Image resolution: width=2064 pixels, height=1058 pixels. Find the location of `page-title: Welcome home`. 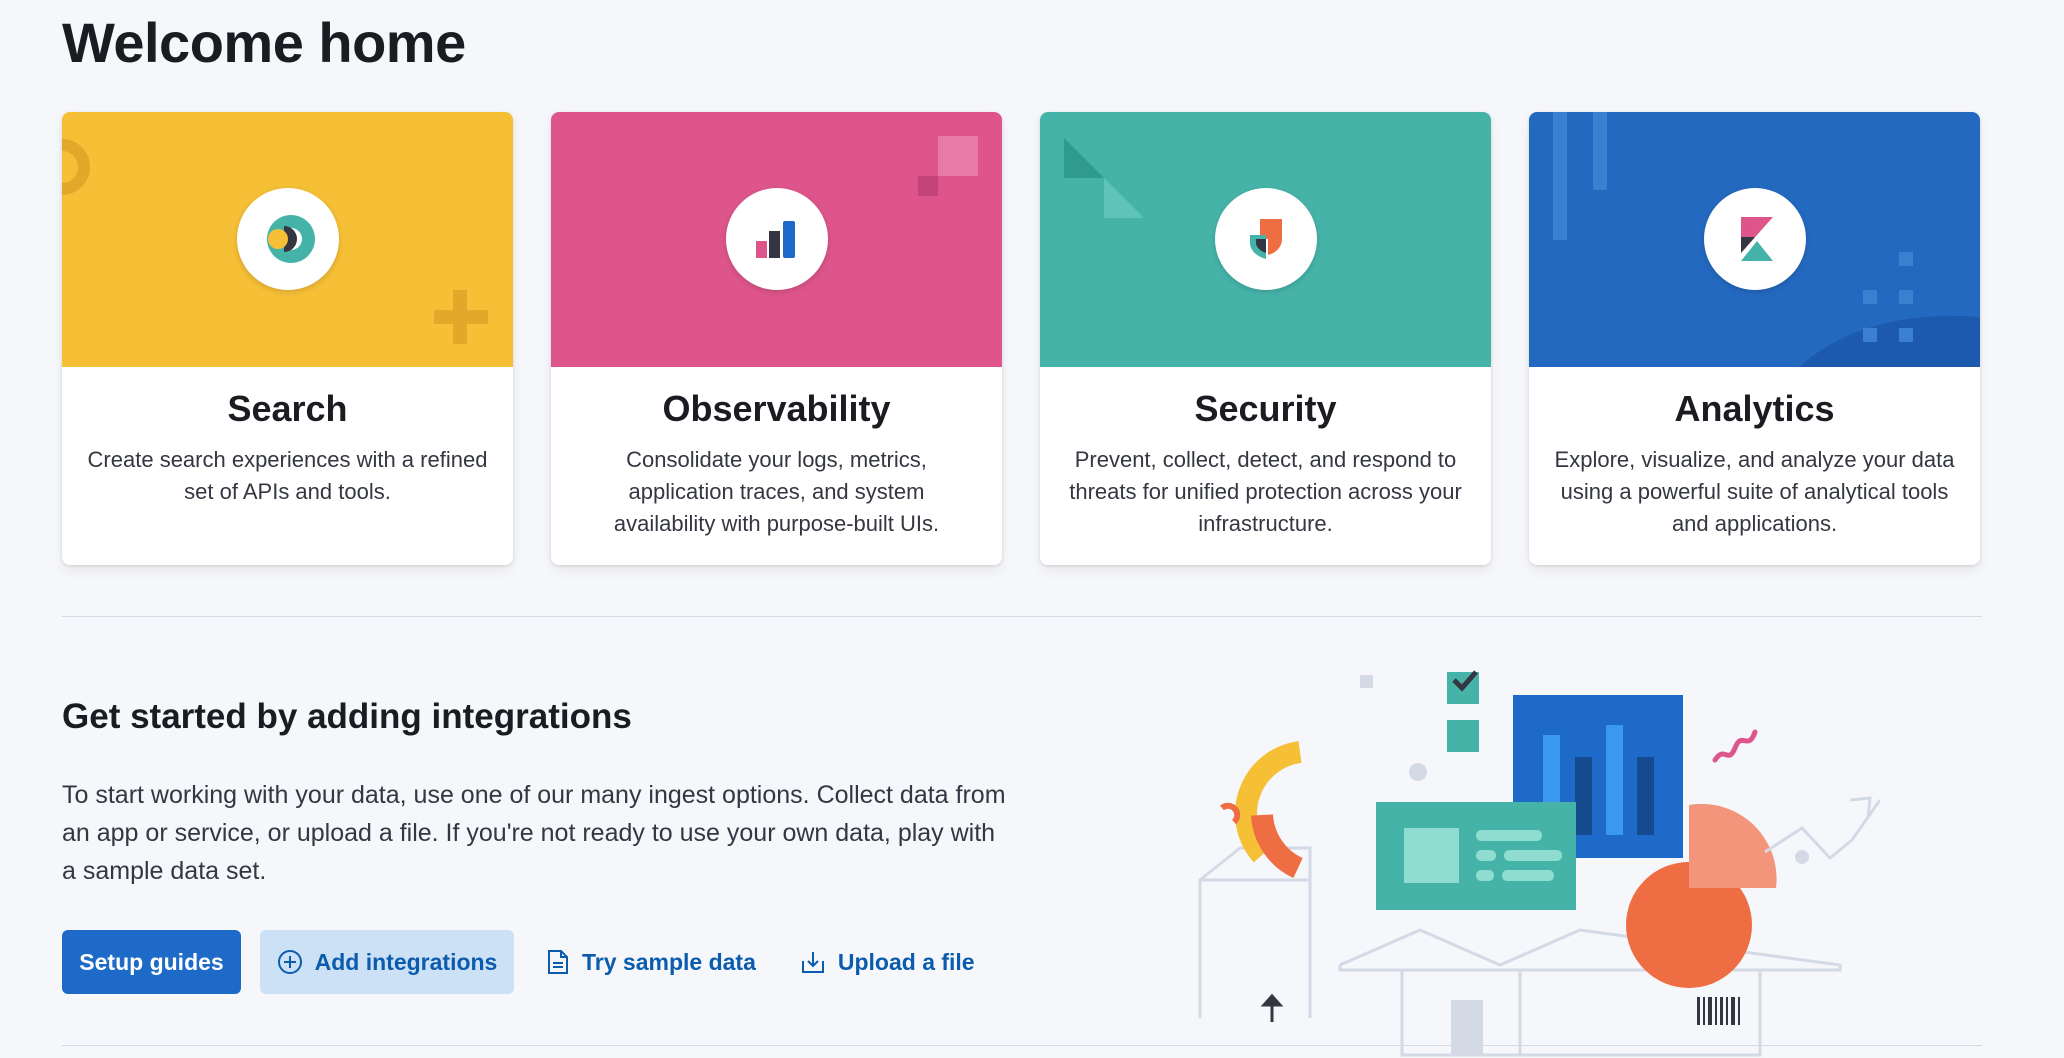

page-title: Welcome home is located at coordinates (264, 42).